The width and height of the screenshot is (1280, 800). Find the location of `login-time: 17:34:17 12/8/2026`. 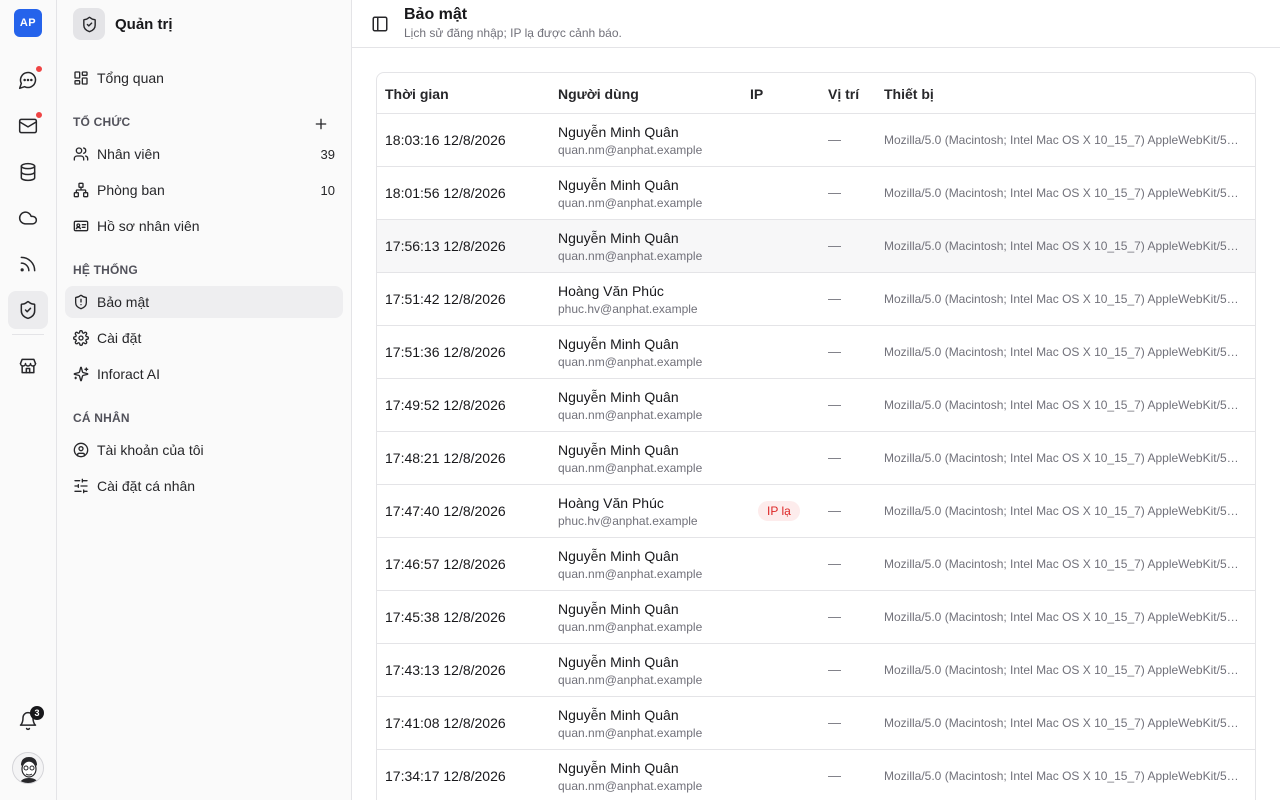

login-time: 17:34:17 12/8/2026 is located at coordinates (445, 776).